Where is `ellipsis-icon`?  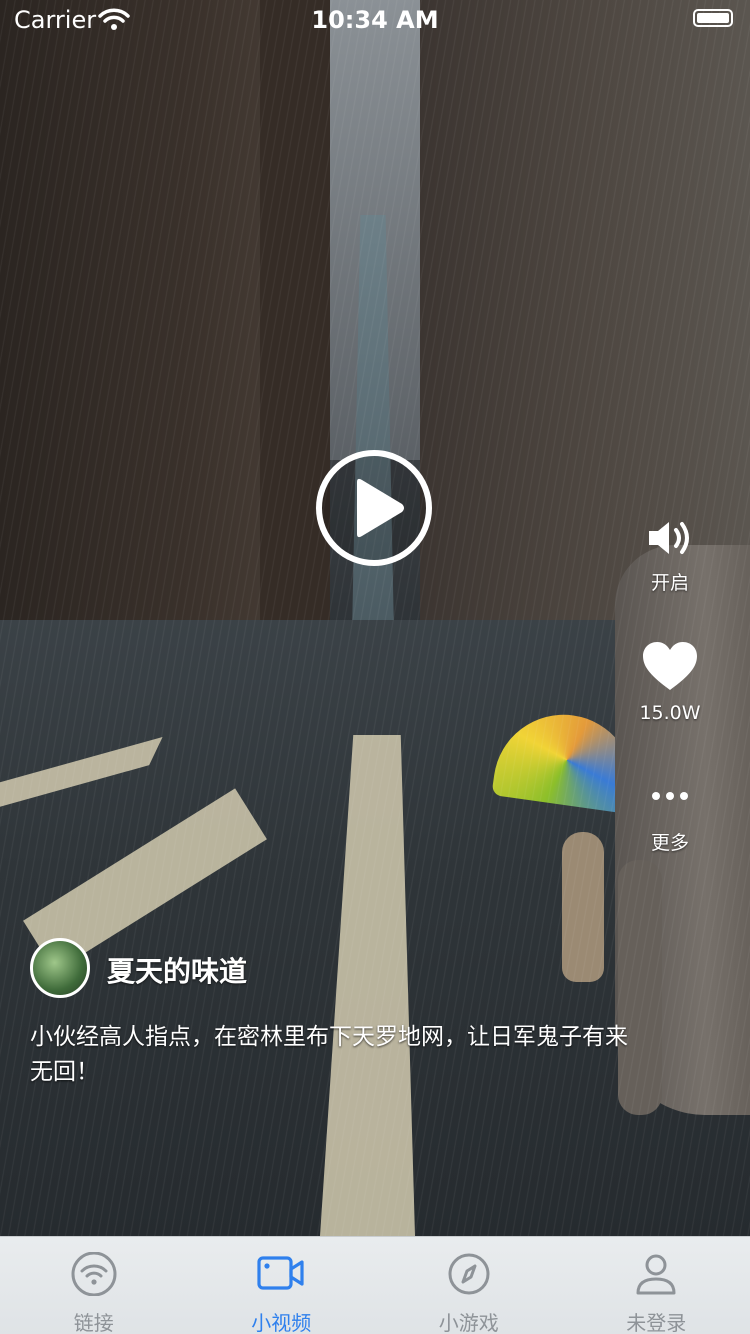 ellipsis-icon is located at coordinates (670, 796).